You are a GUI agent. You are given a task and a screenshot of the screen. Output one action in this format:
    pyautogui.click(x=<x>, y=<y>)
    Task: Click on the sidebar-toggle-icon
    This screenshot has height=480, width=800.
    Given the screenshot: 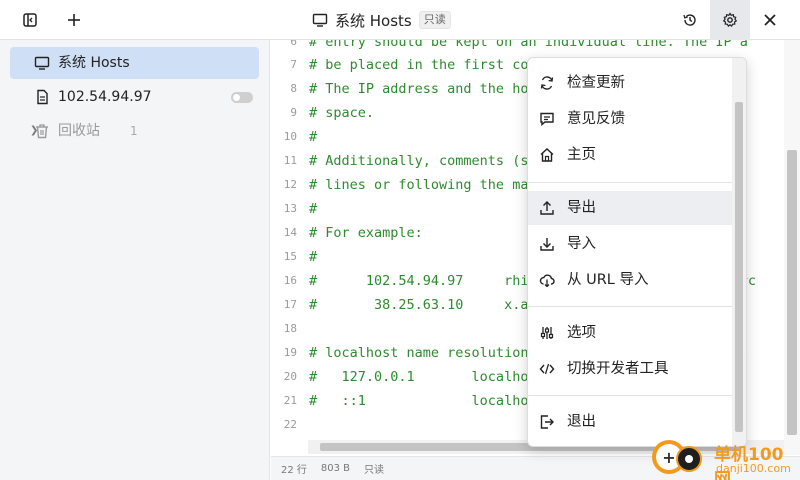 What is the action you would take?
    pyautogui.click(x=30, y=20)
    